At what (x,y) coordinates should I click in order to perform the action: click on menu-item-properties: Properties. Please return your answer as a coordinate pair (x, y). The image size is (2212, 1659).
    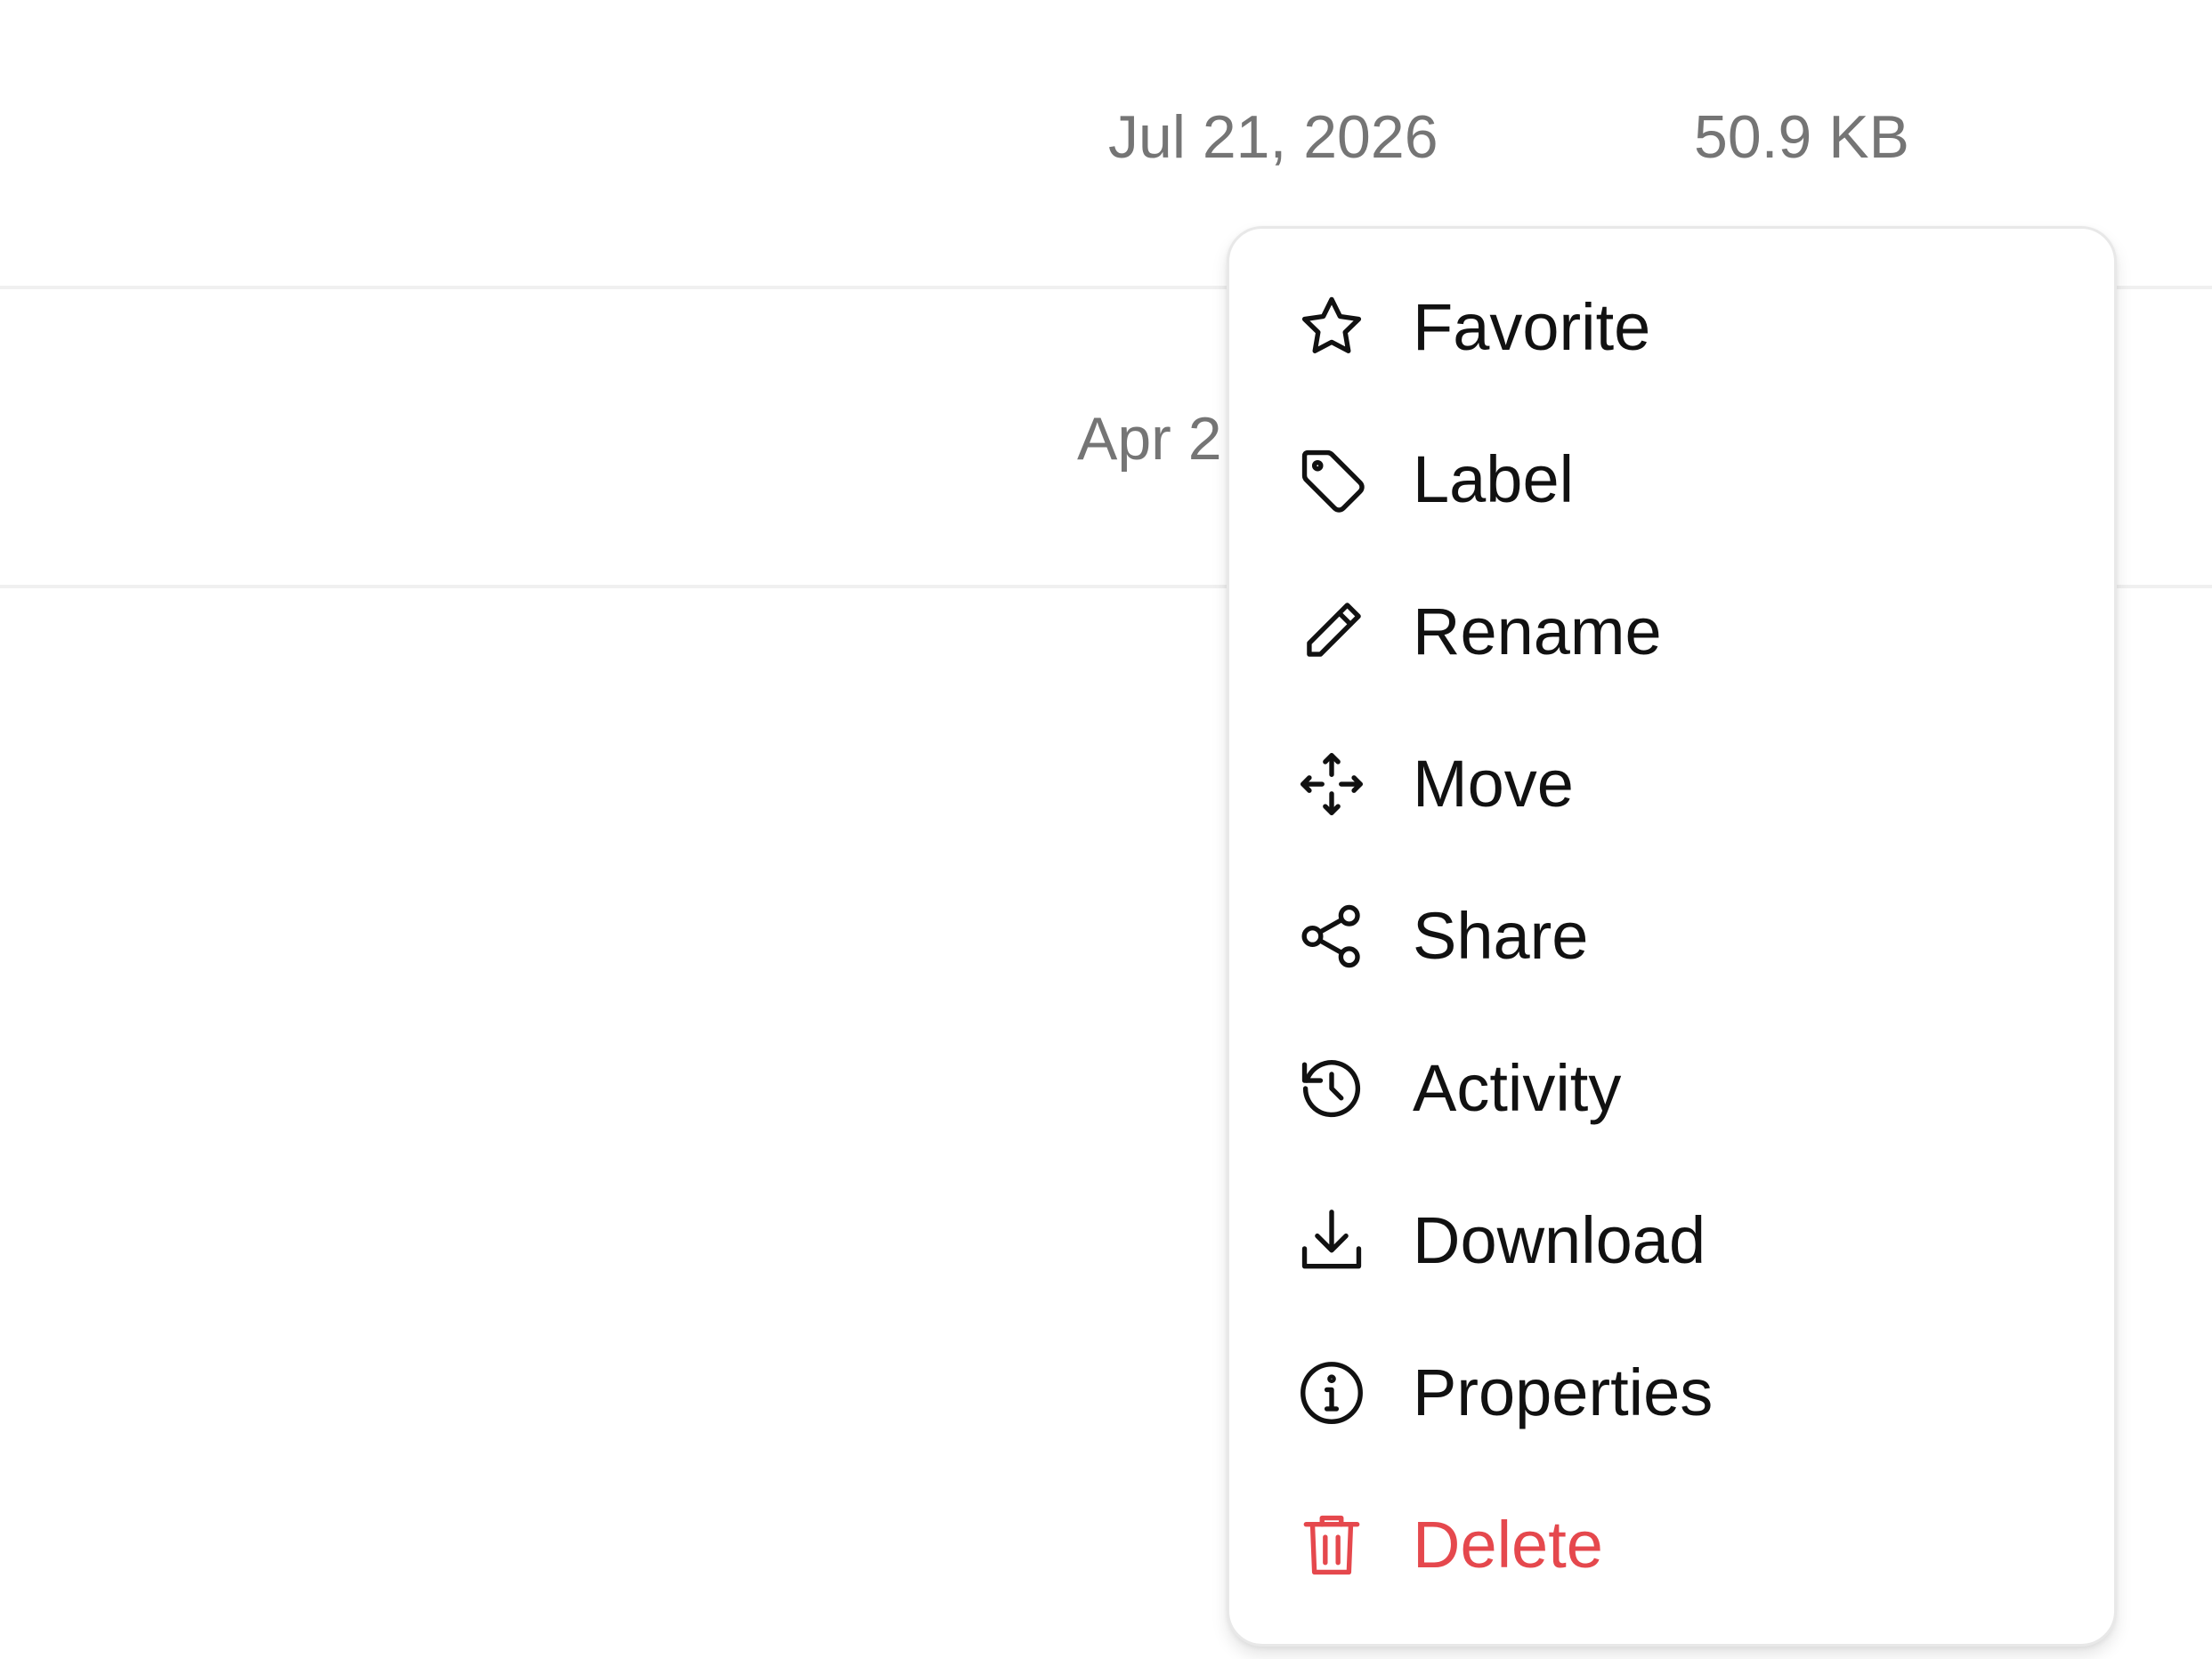
    Looking at the image, I should click on (1671, 1392).